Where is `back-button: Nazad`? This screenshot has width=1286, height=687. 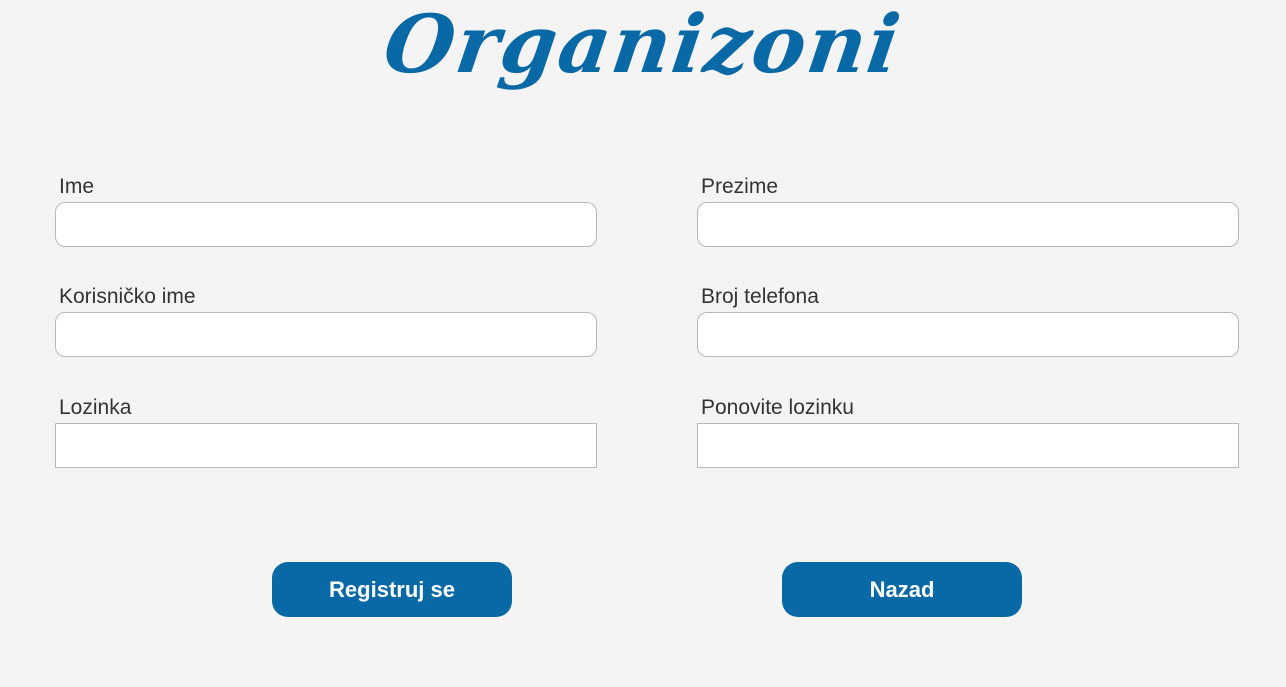
back-button: Nazad is located at coordinates (902, 589).